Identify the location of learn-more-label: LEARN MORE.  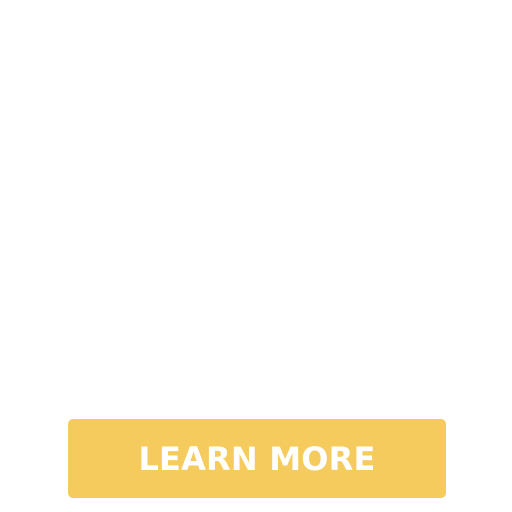
(257, 458).